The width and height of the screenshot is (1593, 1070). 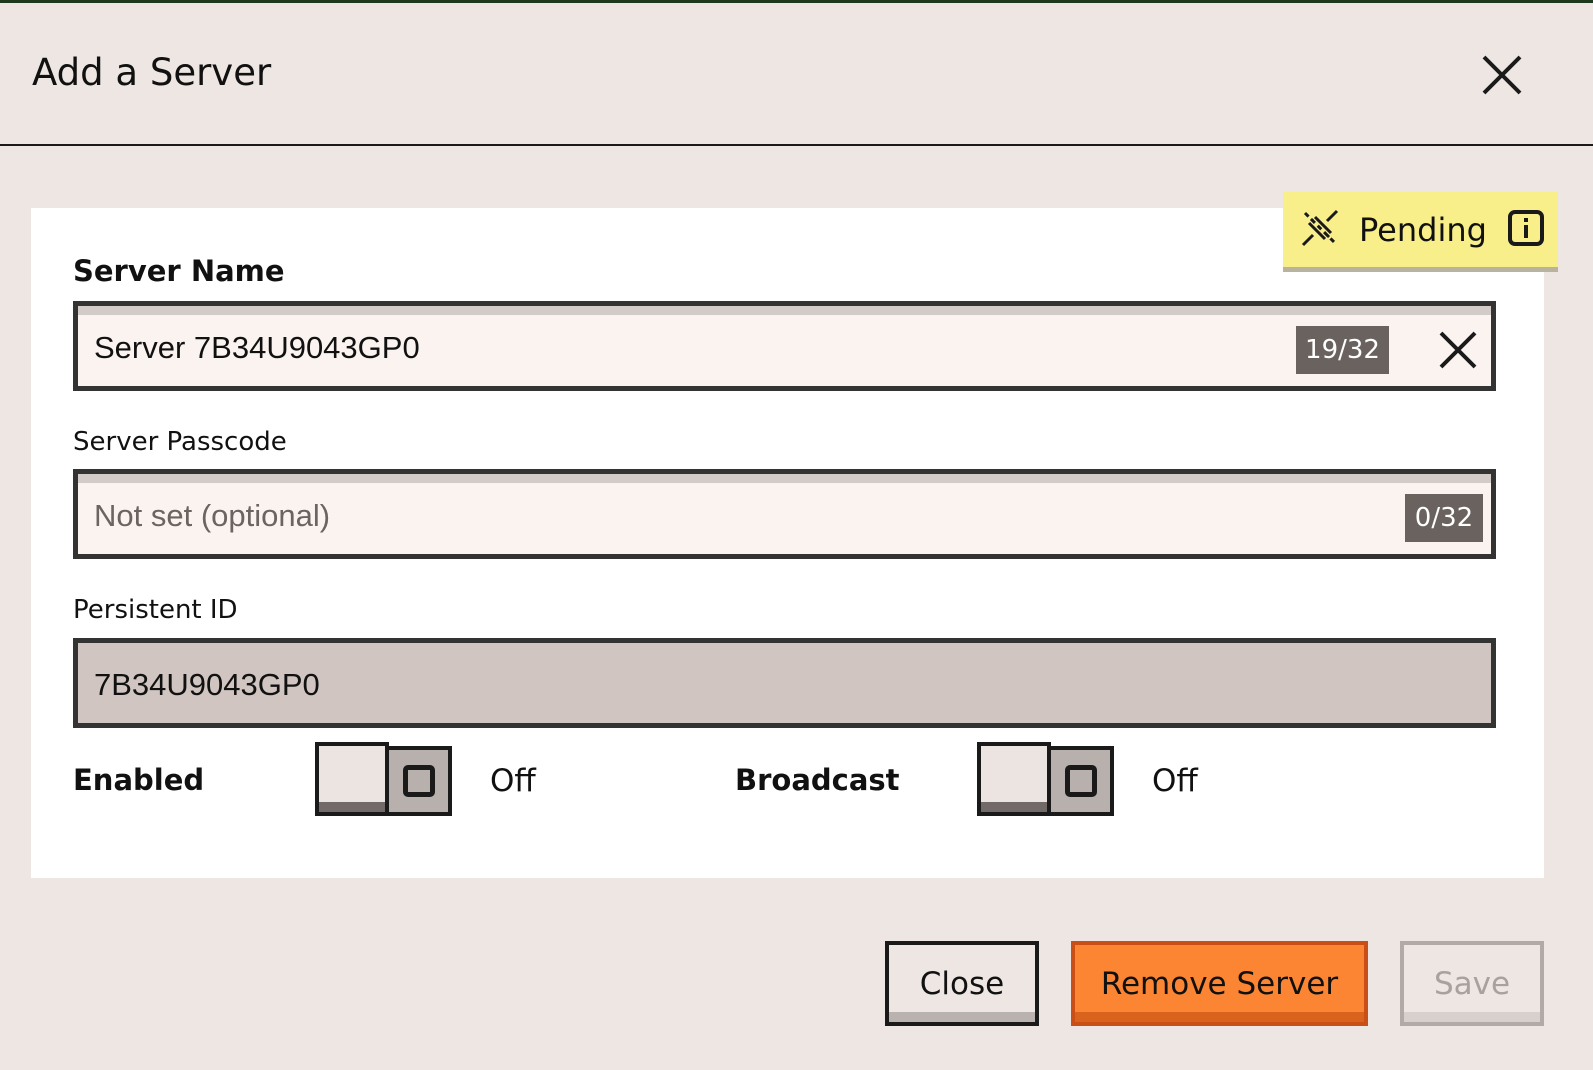 I want to click on server-passcode-field: 0/32, so click(x=784, y=514).